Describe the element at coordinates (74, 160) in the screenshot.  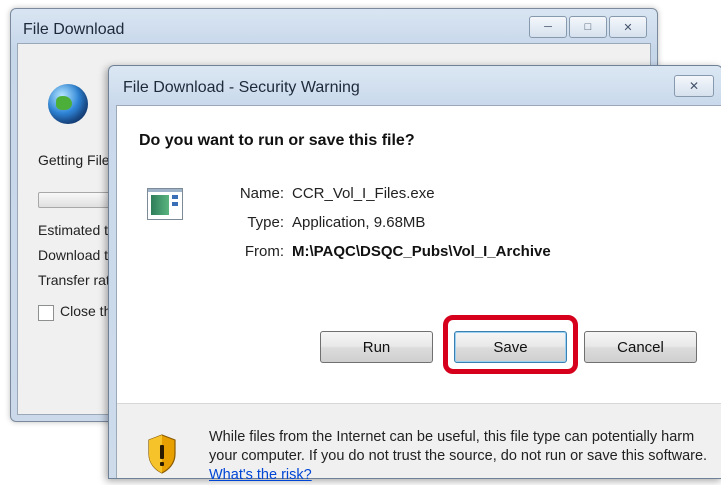
I see `getting-file-label: Getting File` at that location.